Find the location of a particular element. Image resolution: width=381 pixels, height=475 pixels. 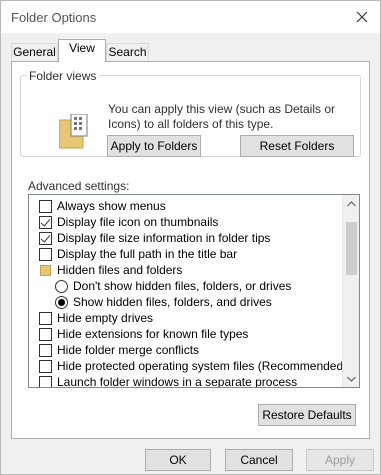

radio-show-hidden is located at coordinates (61, 302).